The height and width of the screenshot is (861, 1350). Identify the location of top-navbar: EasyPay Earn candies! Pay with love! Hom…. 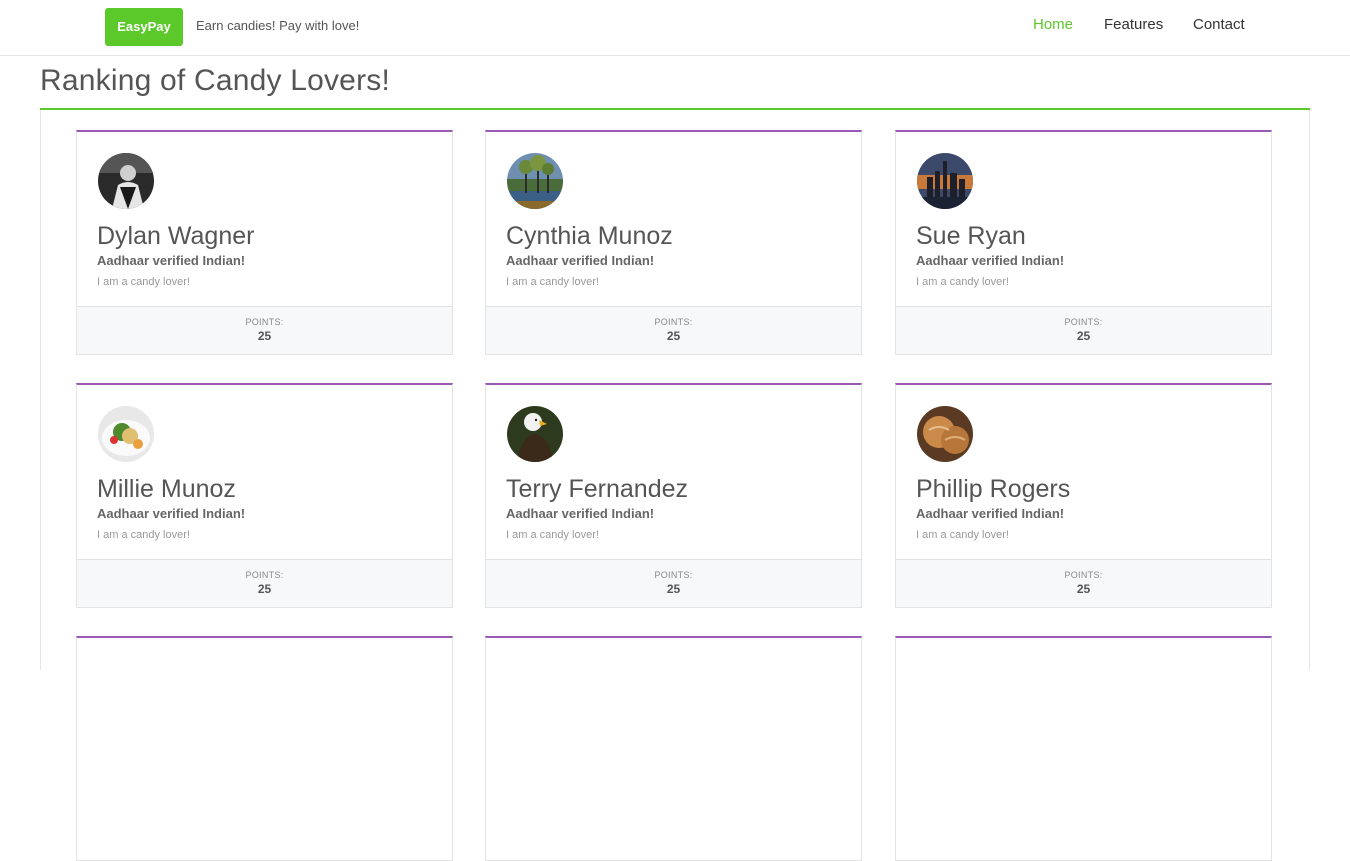
(675, 28).